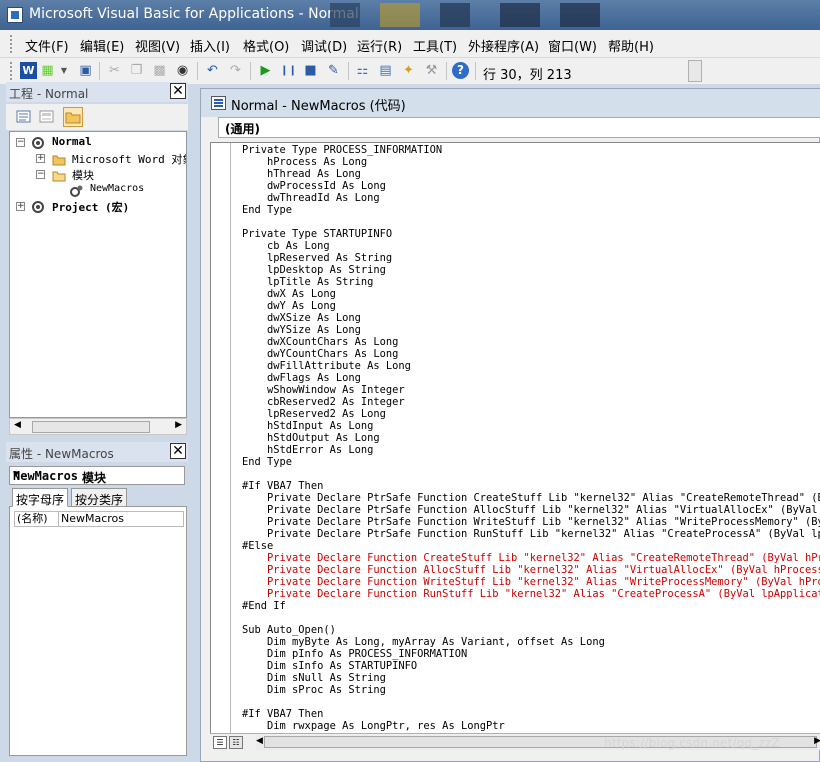 This screenshot has height=762, width=820. Describe the element at coordinates (531, 666) in the screenshot. I see `code-line: Dim sInfo As STARTUPINFO` at that location.